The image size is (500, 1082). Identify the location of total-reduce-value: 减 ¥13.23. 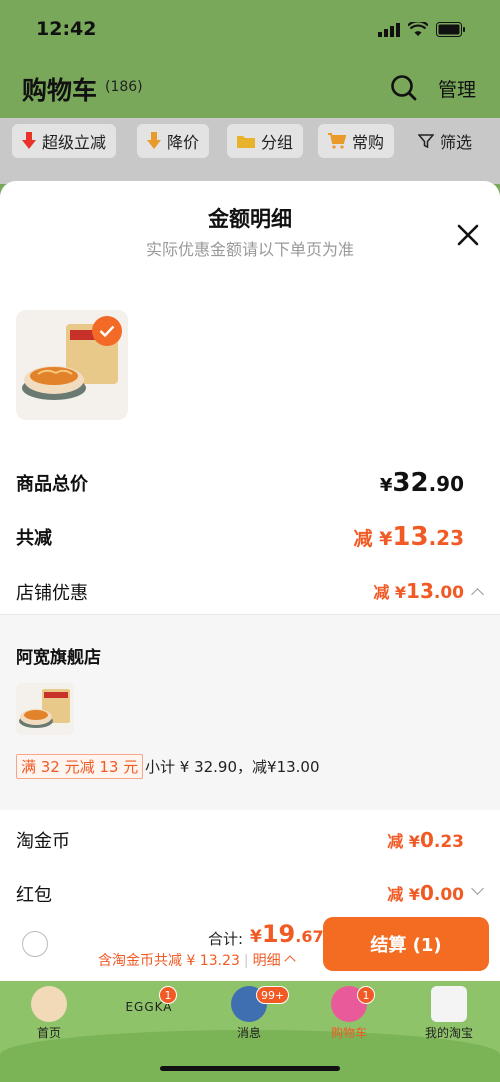
(408, 537).